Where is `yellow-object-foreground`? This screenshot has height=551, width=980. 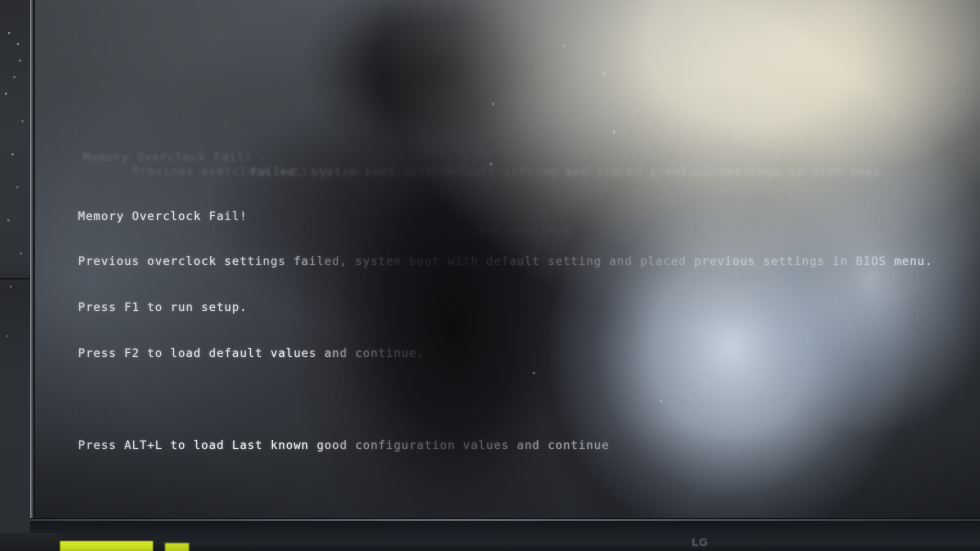
yellow-object-foreground is located at coordinates (106, 546).